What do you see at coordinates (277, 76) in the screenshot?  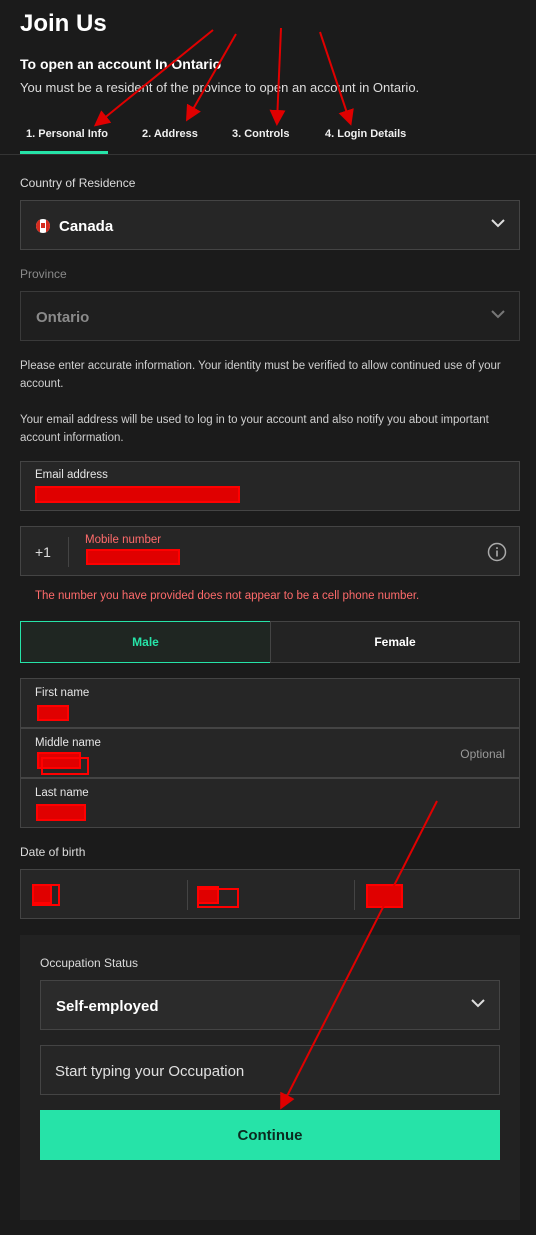 I see `arrow-to-controls` at bounding box center [277, 76].